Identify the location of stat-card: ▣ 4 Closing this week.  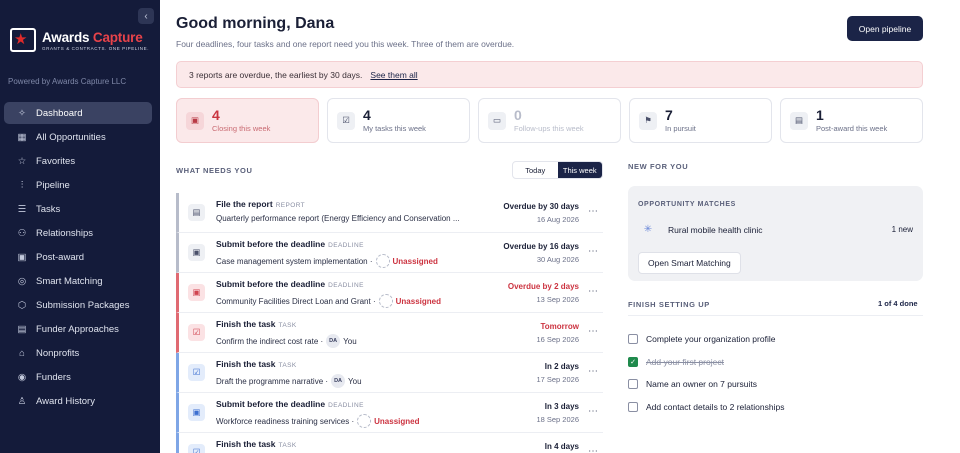
(247, 120).